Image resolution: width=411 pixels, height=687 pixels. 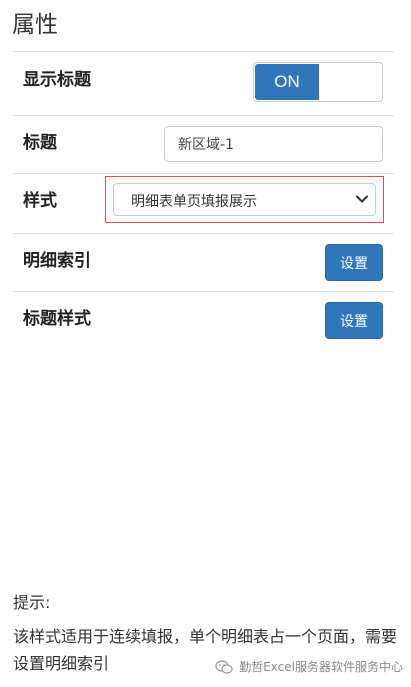 I want to click on title-label: 标题, so click(x=40, y=143).